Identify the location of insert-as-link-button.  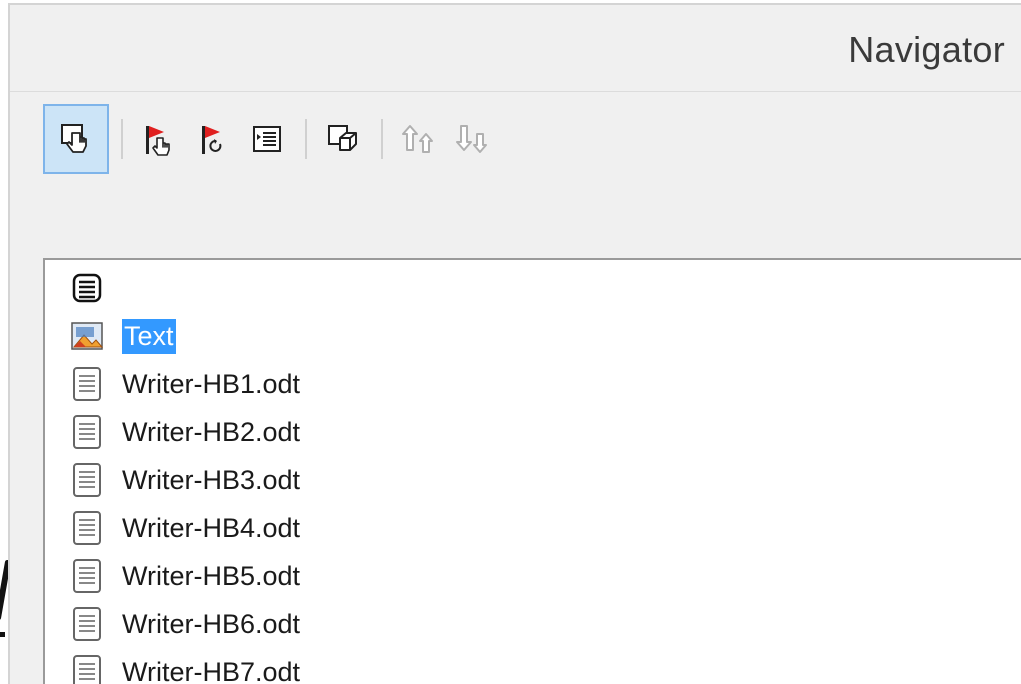
(213, 139).